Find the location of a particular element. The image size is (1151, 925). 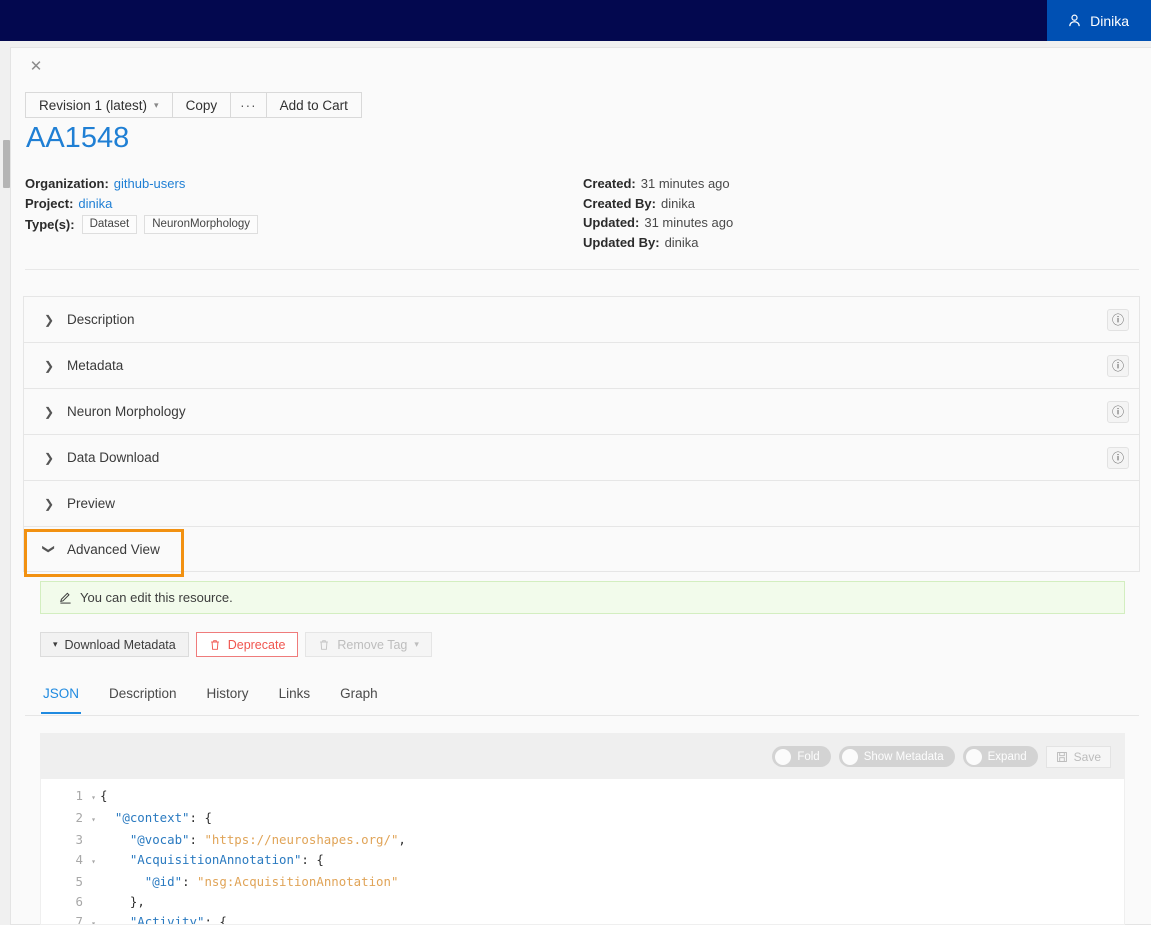

expand-toggle-label: Expand is located at coordinates (1007, 756).